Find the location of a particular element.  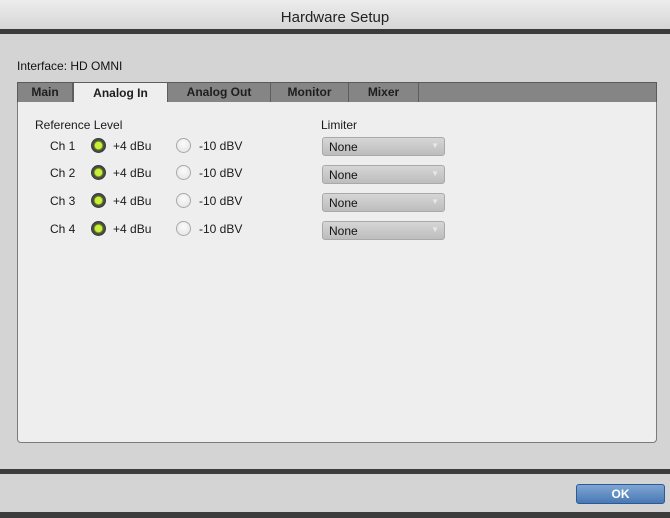

interface-label: Interface: is located at coordinates (42, 66).